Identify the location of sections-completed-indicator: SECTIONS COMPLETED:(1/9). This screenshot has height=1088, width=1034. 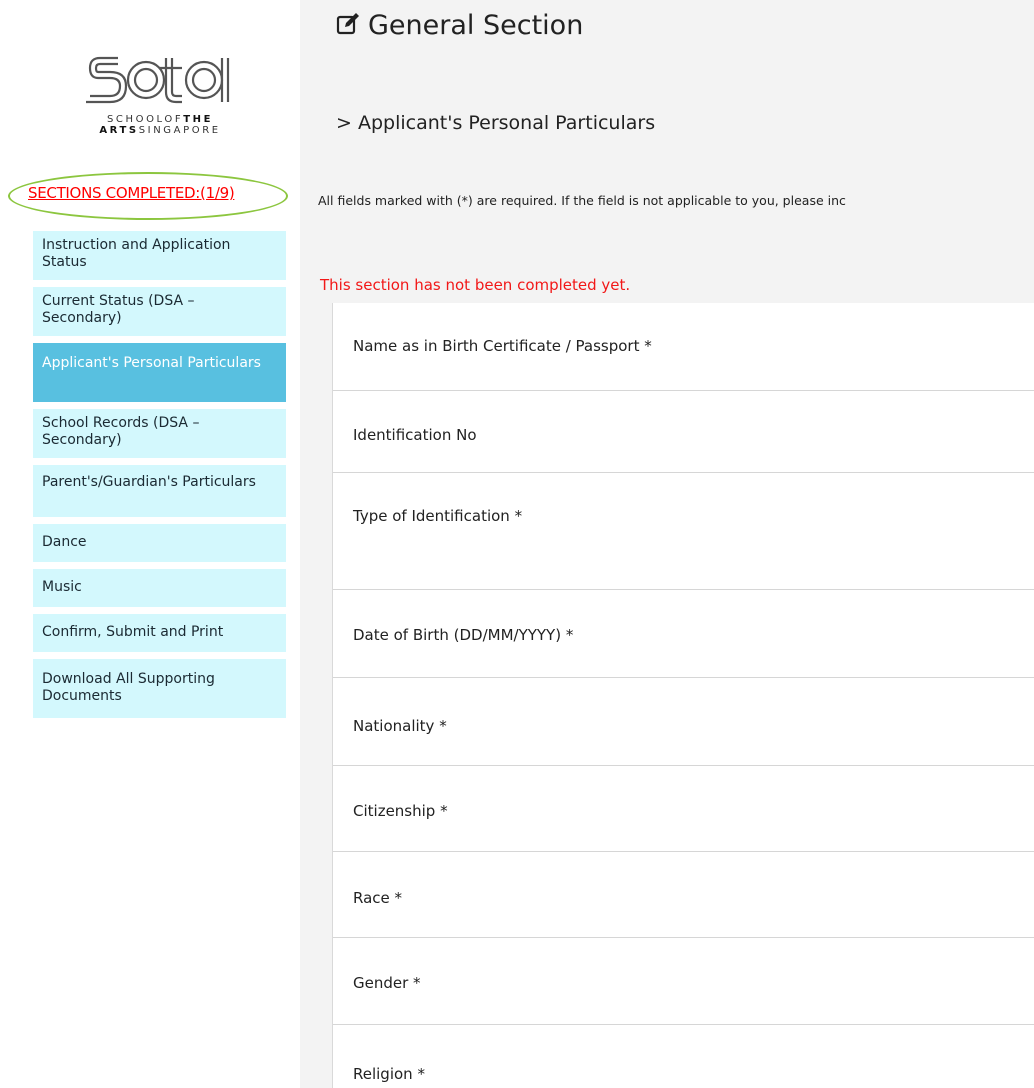
(150, 197).